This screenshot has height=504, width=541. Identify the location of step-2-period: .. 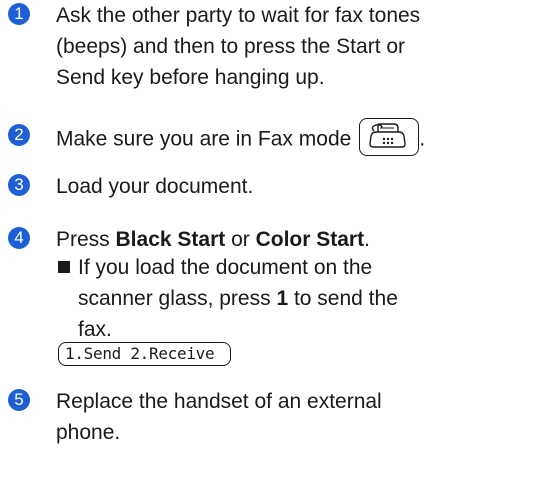
(422, 139).